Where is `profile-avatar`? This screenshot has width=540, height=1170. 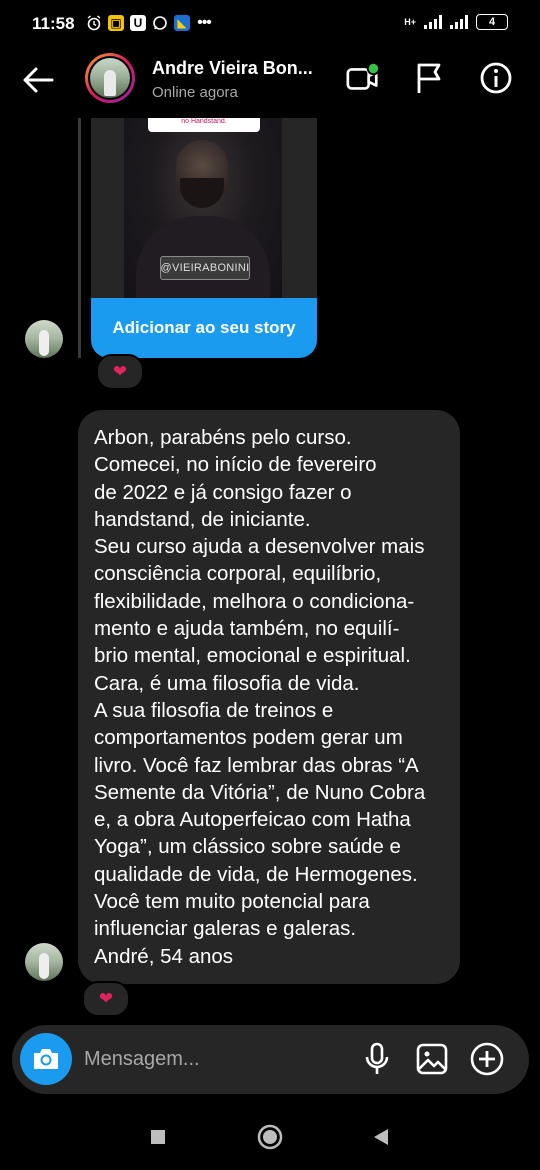
profile-avatar is located at coordinates (110, 78).